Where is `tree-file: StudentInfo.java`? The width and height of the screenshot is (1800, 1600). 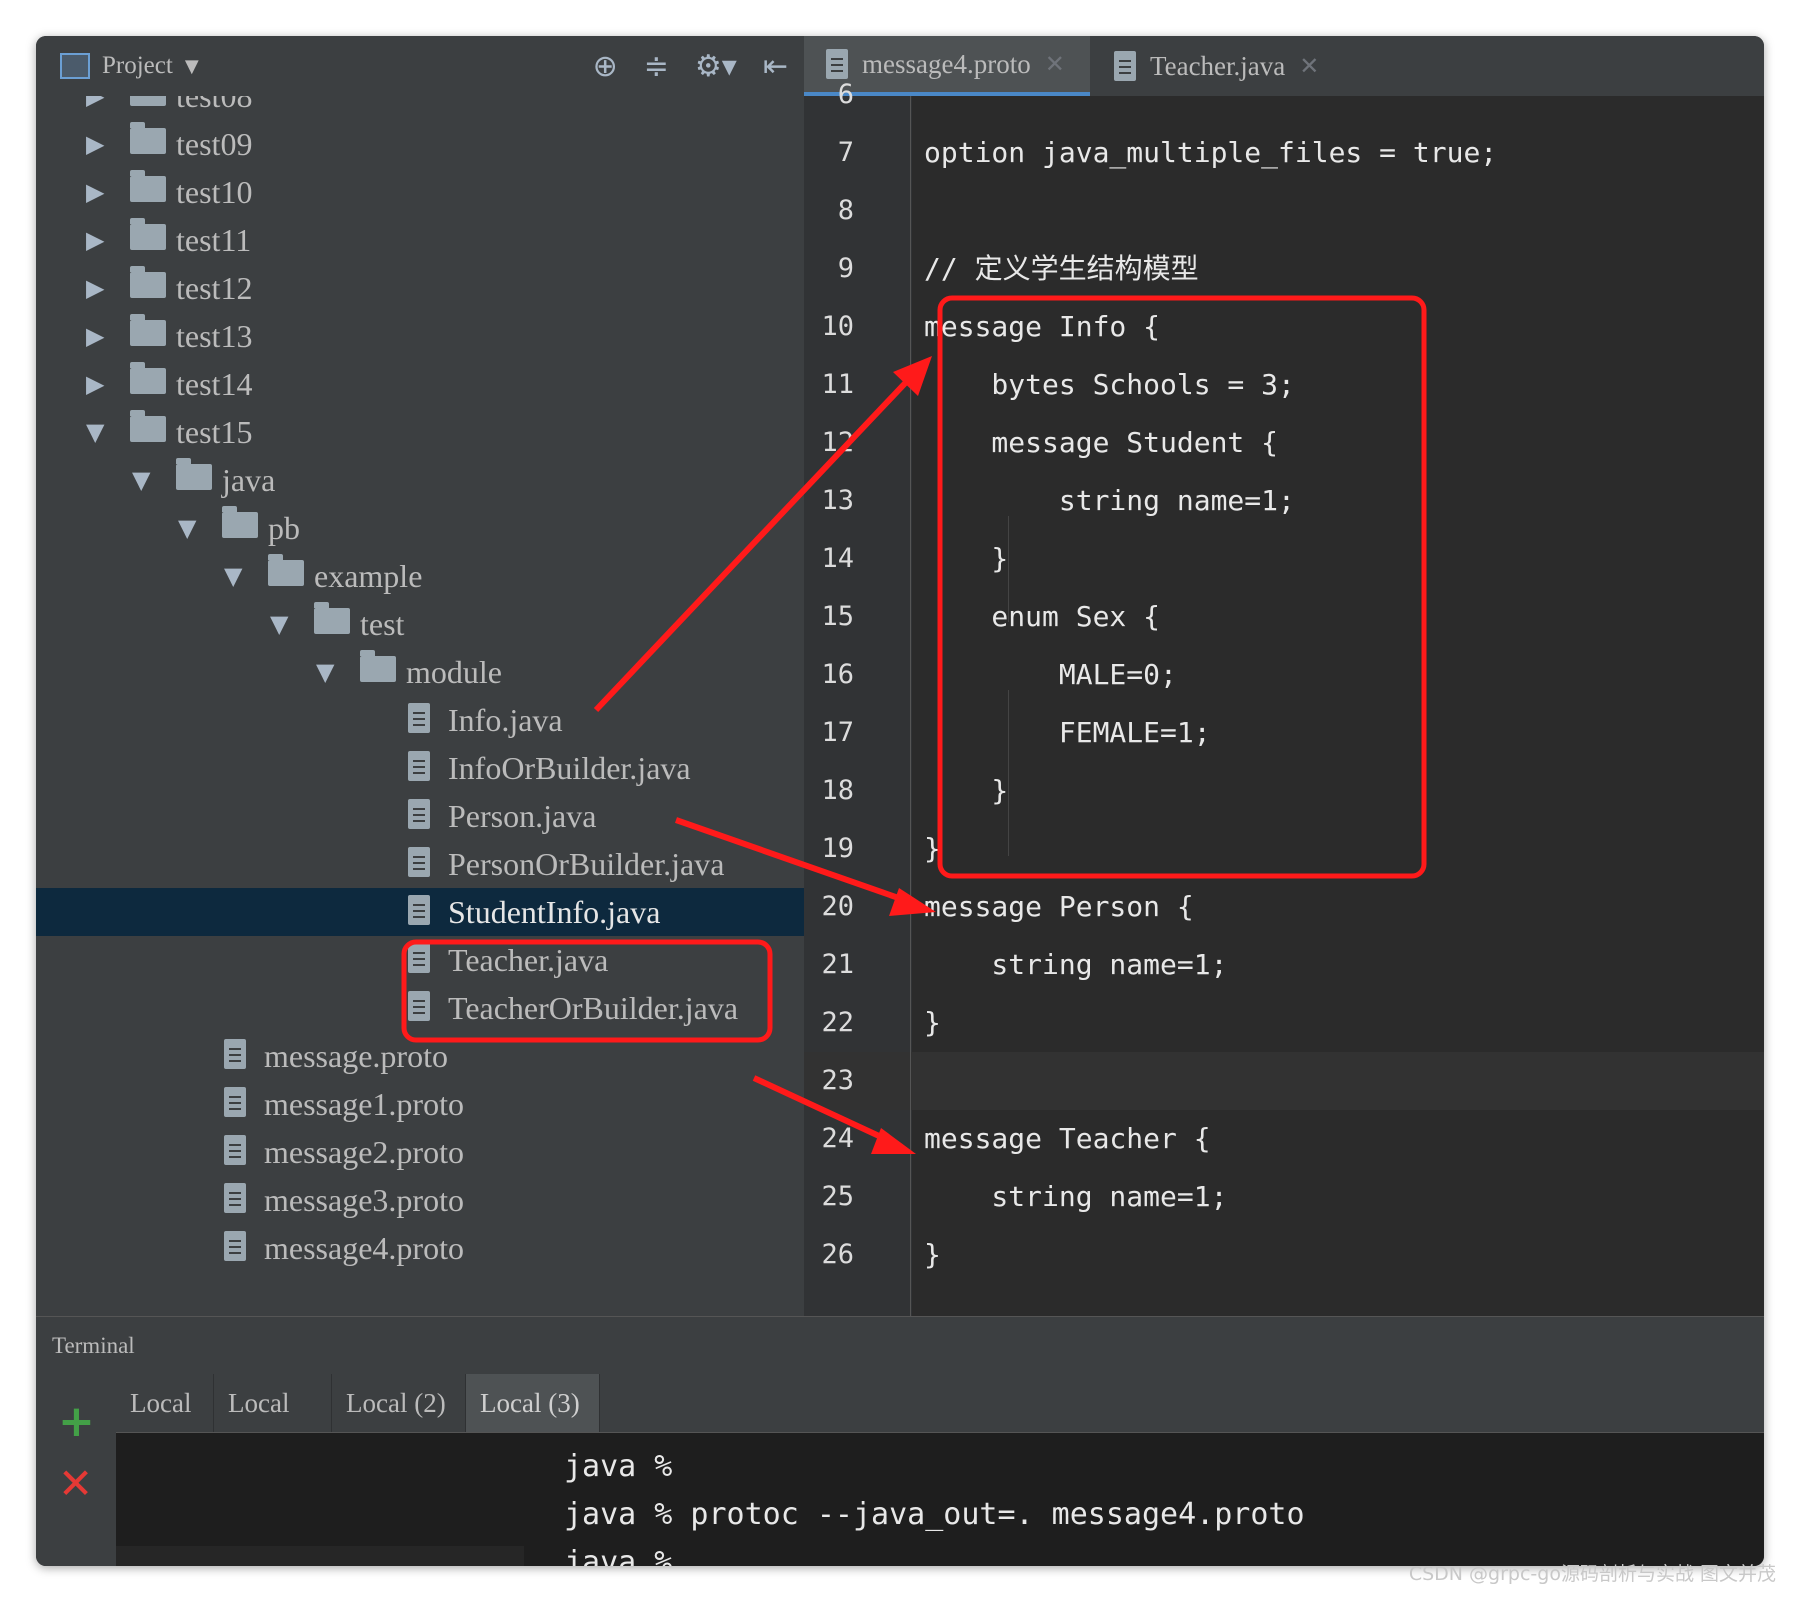 tree-file: StudentInfo.java is located at coordinates (420, 912).